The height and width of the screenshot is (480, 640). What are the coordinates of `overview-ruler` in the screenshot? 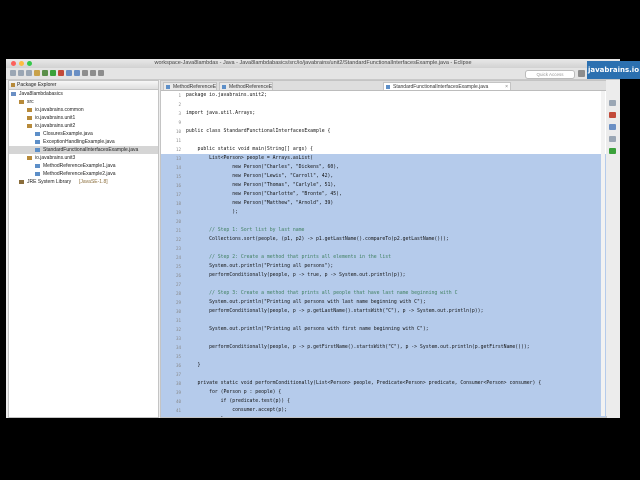 It's located at (603, 253).